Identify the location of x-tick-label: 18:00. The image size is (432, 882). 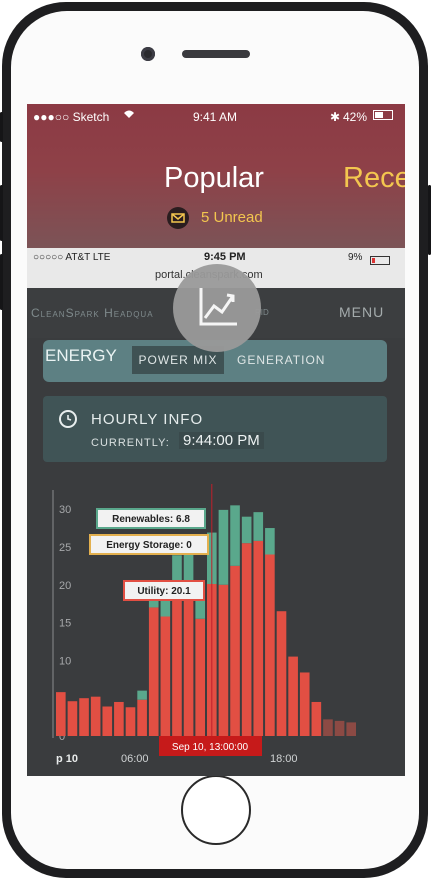
(284, 759).